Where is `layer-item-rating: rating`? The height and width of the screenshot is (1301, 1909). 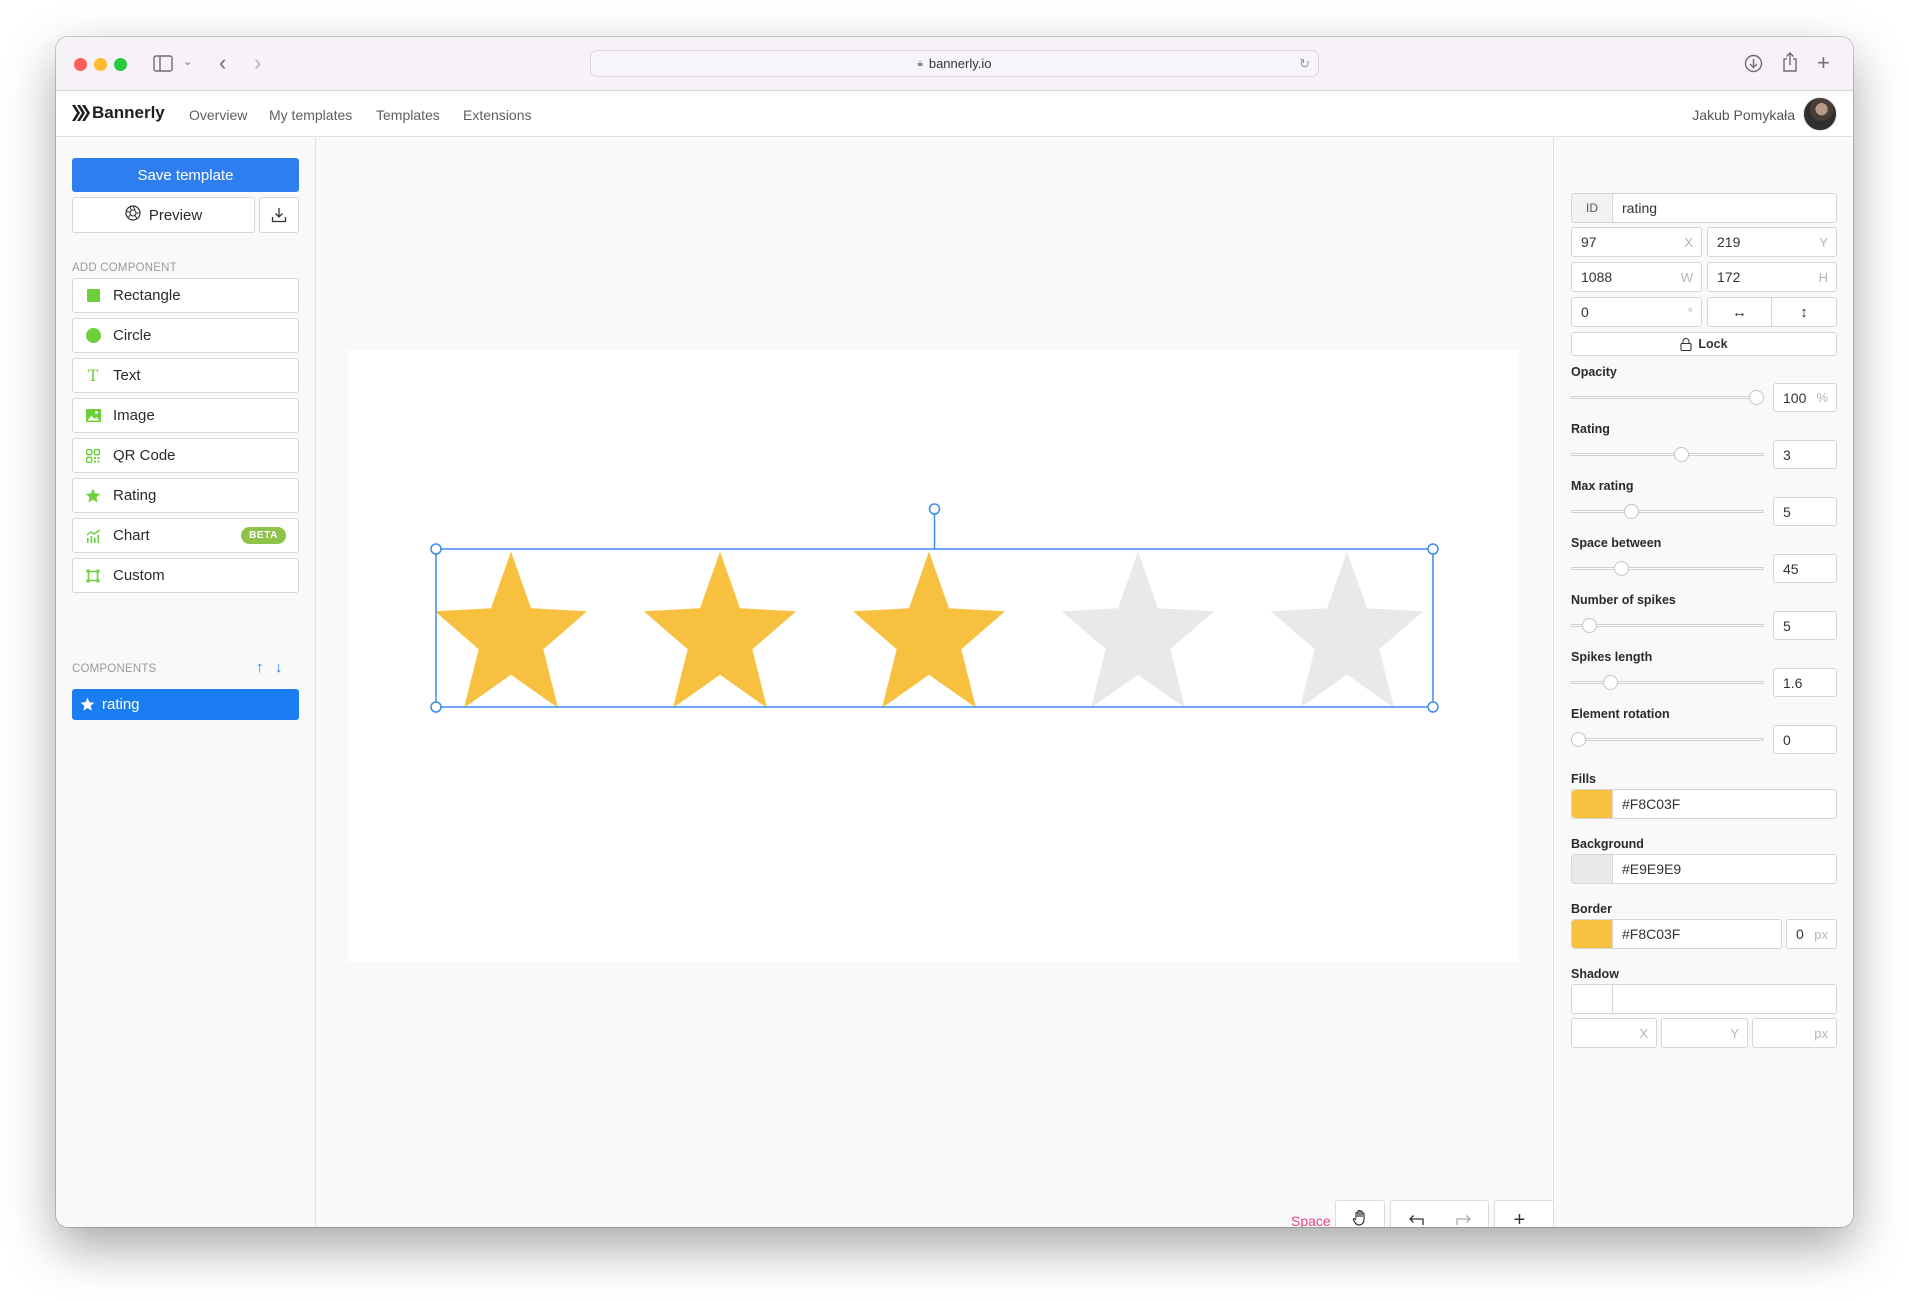
layer-item-rating: rating is located at coordinates (185, 704).